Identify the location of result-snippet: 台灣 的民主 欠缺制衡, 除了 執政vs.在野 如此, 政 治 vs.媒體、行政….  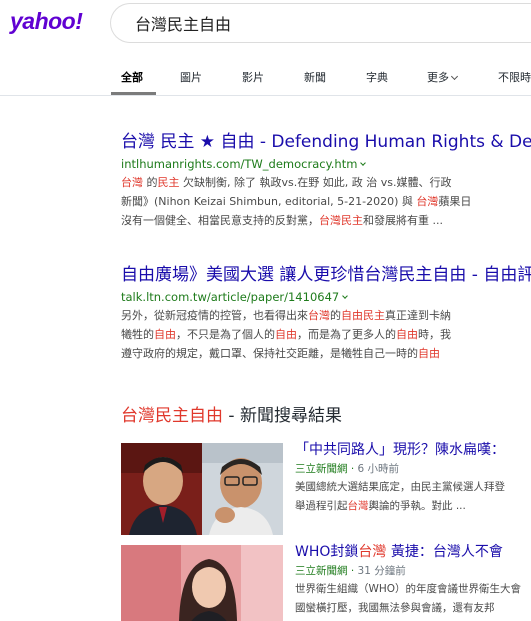
(326, 201).